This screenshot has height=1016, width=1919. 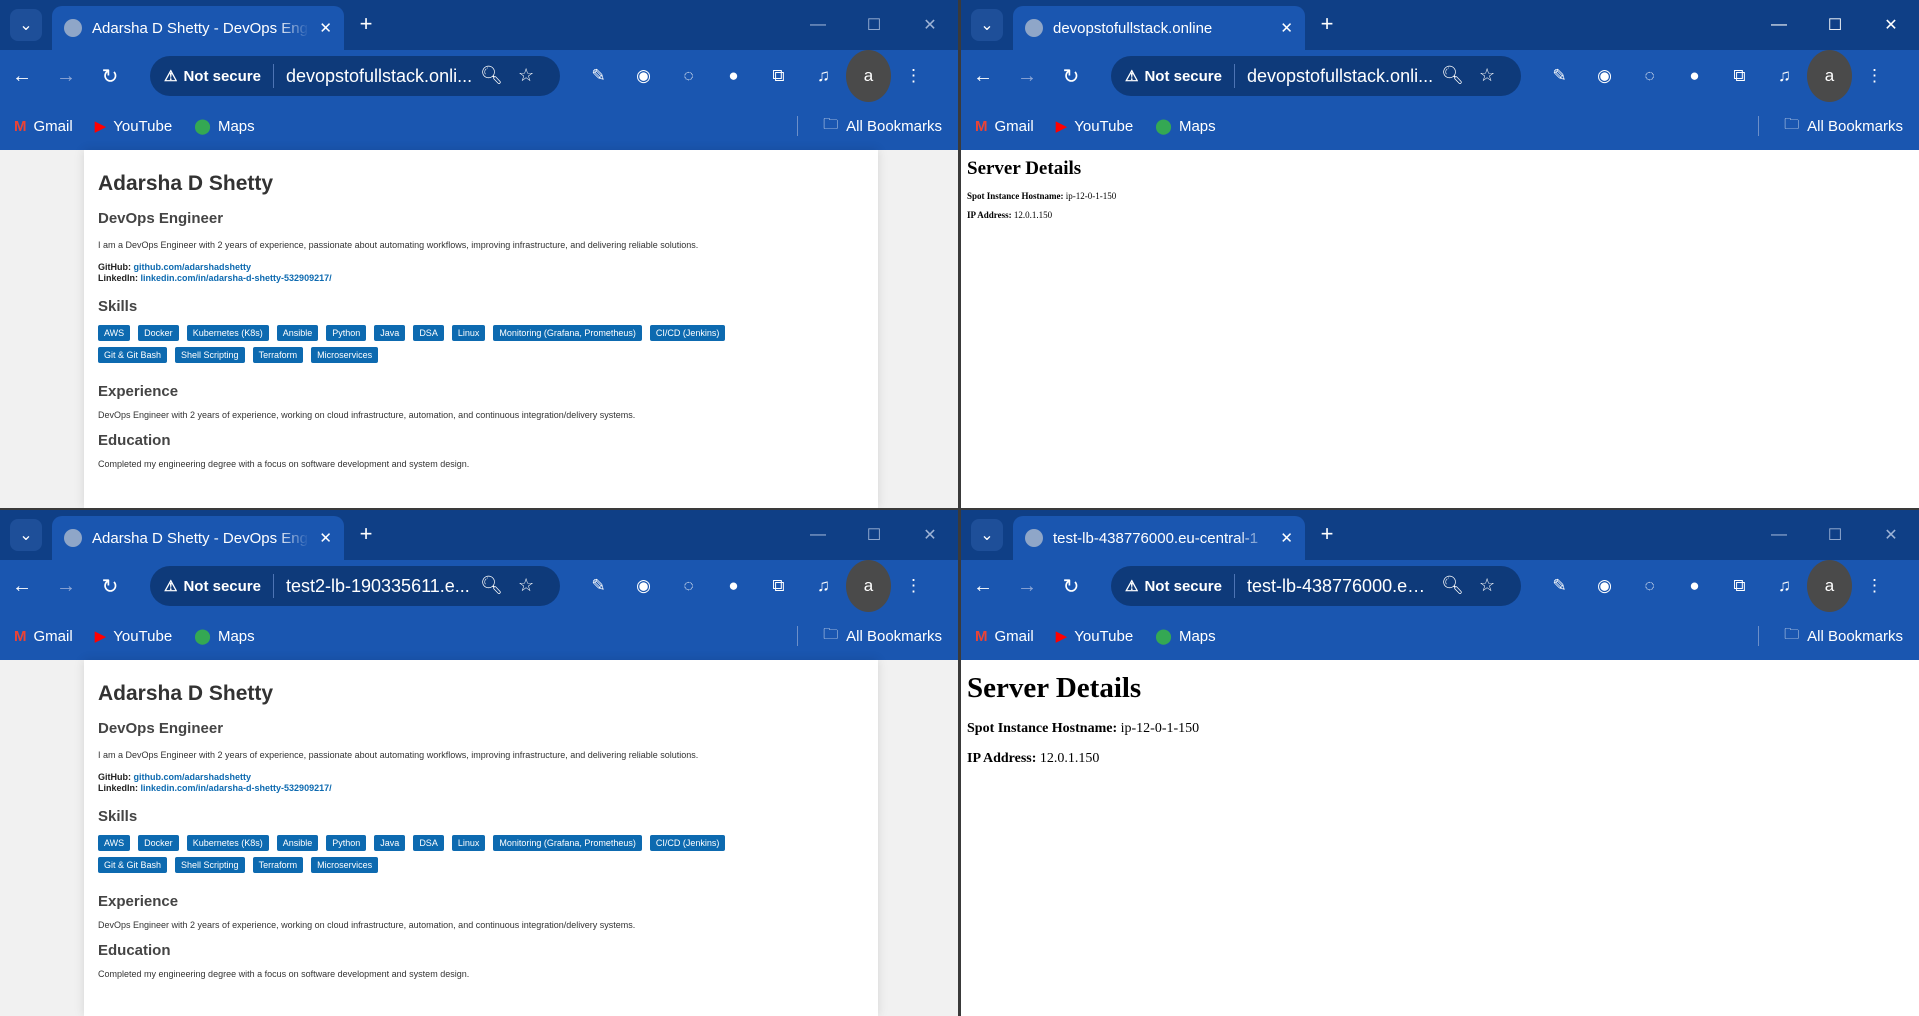 I want to click on tab-active: devopstofullstack.online ✕, so click(x=1159, y=28).